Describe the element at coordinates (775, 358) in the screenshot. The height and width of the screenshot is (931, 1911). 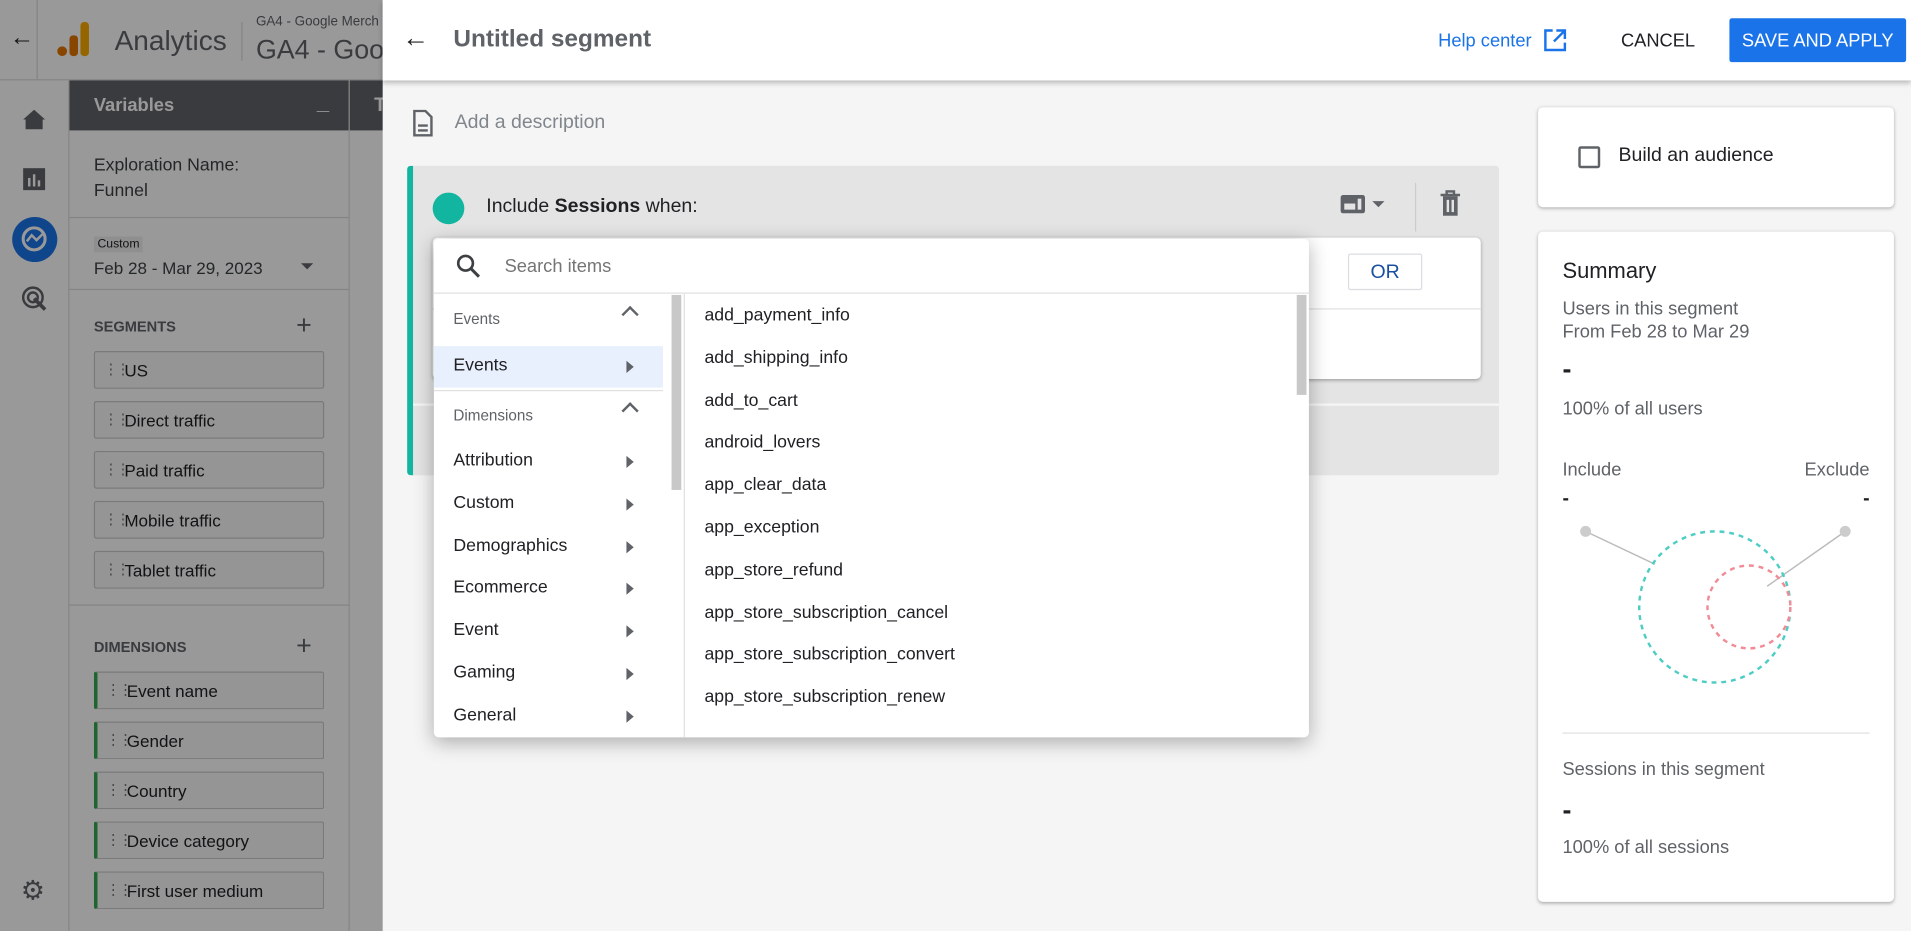
I see `picker-item: add_shipping_info` at that location.